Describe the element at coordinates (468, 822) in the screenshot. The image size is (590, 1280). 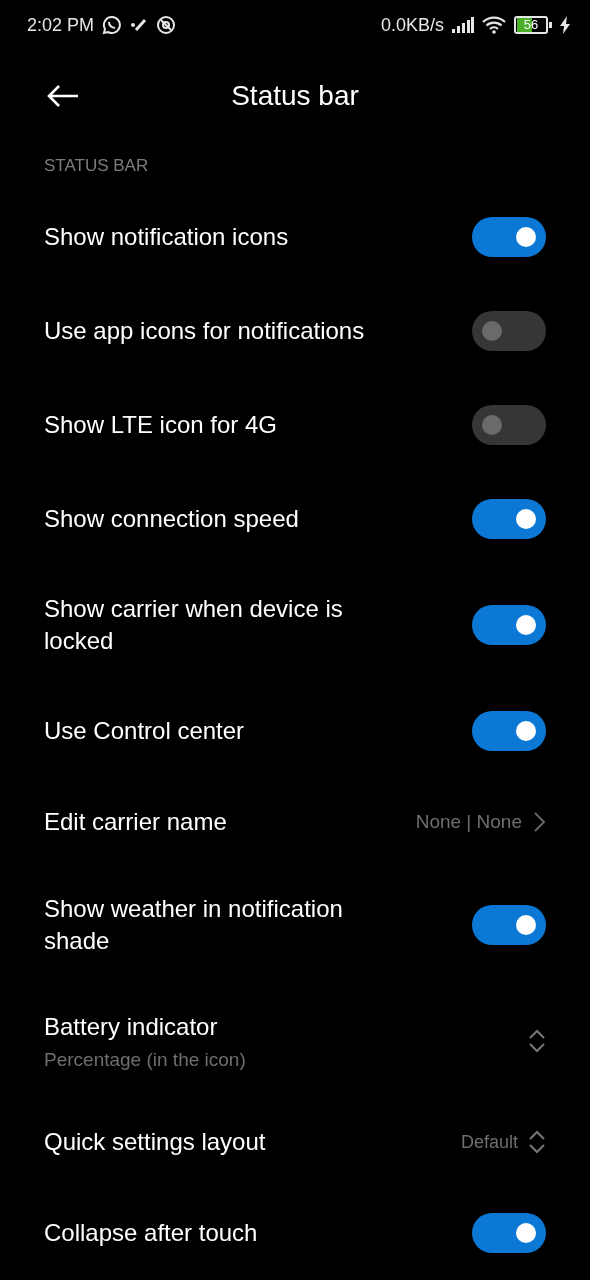
I see `setting-value: None | None` at that location.